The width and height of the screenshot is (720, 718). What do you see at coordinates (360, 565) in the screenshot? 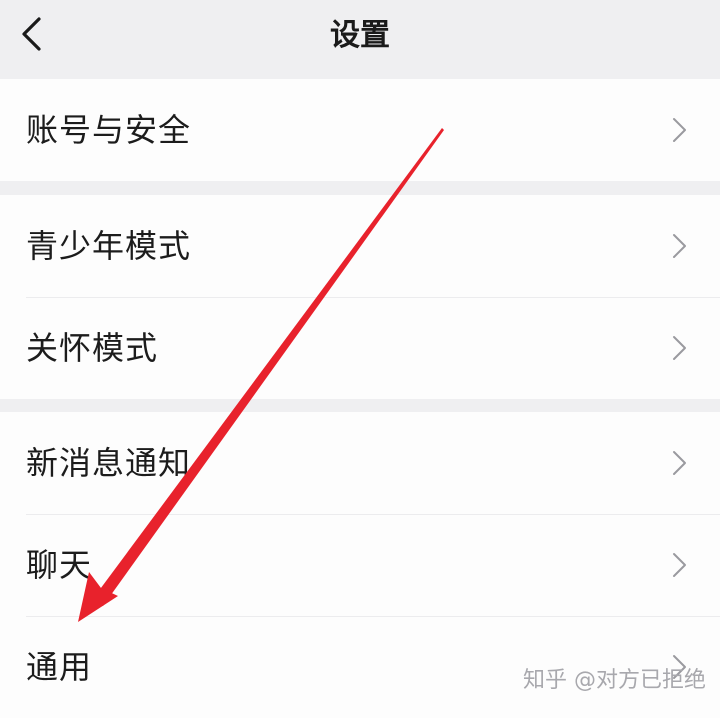
I see `settings-item-chat: 聊天` at bounding box center [360, 565].